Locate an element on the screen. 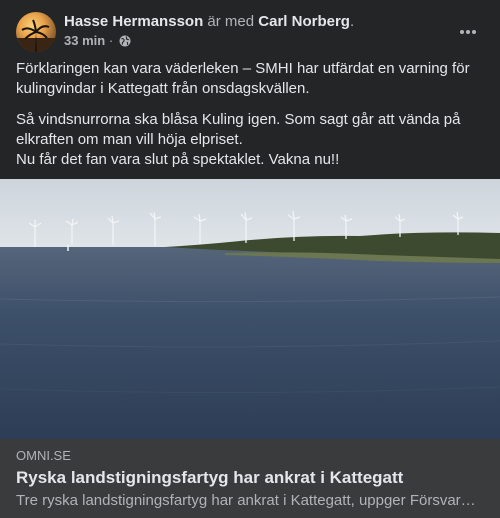 The height and width of the screenshot is (518, 500). tagged-suffix: . is located at coordinates (352, 21).